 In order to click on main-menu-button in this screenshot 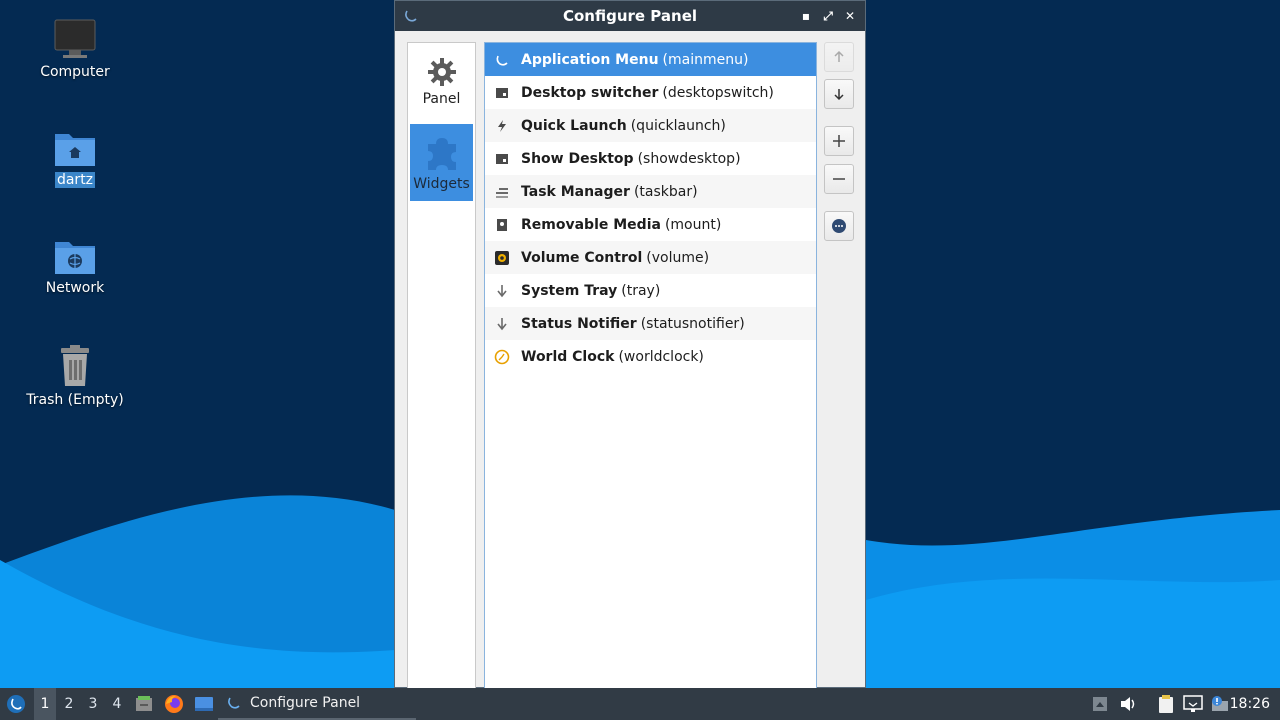, I will do `click(16, 704)`.